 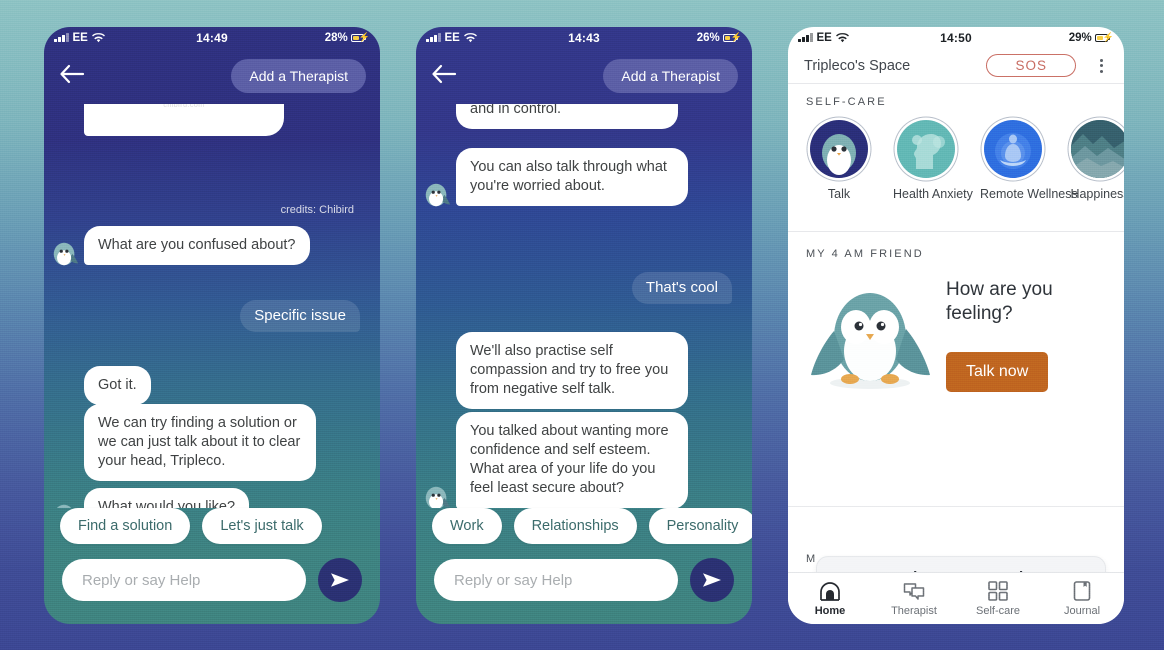 I want to click on tab-label: Journal, so click(x=1082, y=611).